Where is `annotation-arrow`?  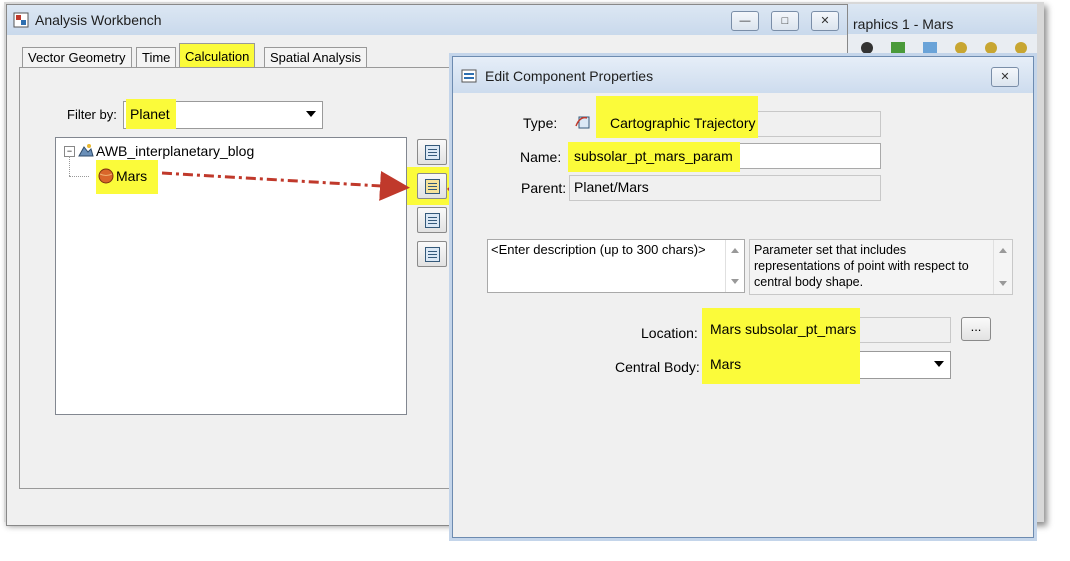
annotation-arrow is located at coordinates (285, 185).